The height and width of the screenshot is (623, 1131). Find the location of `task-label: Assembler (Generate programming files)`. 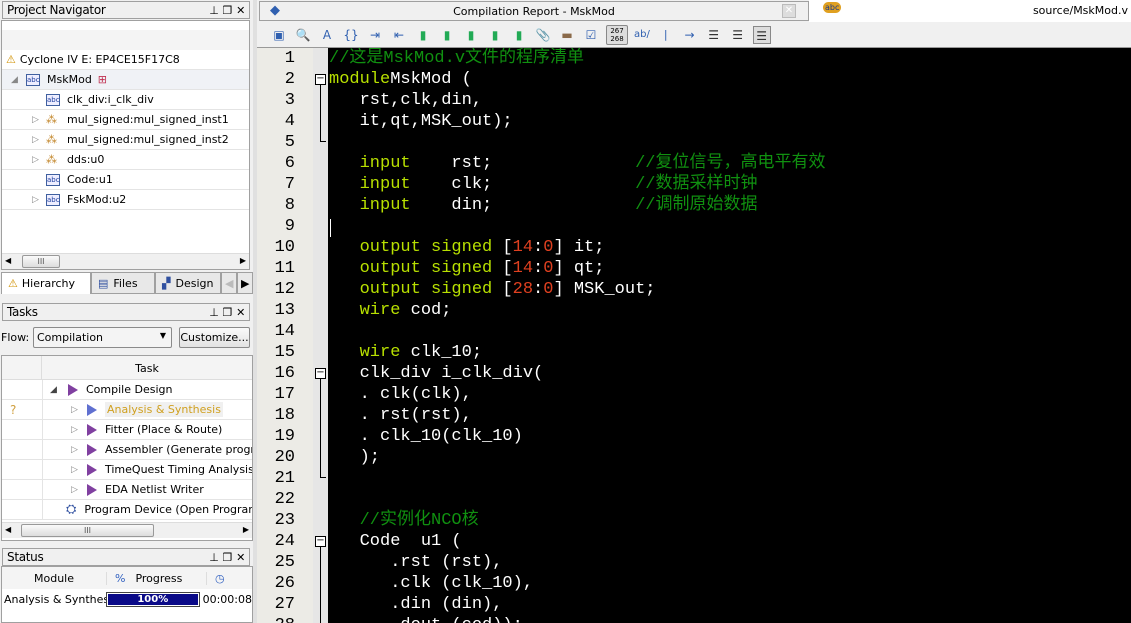

task-label: Assembler (Generate programming files) is located at coordinates (179, 449).